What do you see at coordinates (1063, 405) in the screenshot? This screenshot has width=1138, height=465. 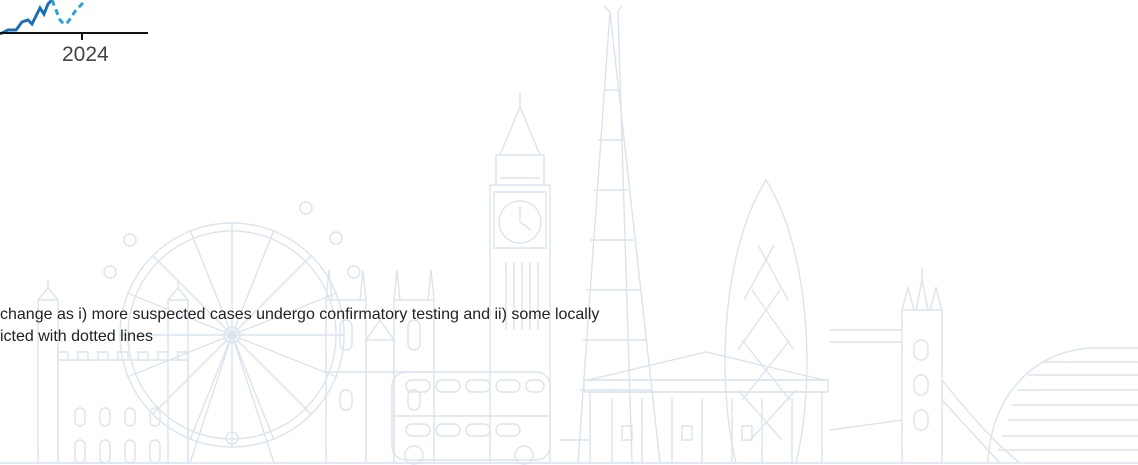 I see `city-hall-drawing` at bounding box center [1063, 405].